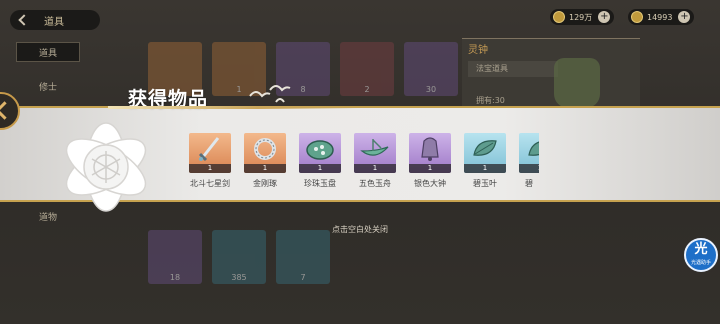  Describe the element at coordinates (175, 257) in the screenshot. I see `inventory-slot: 18` at that location.